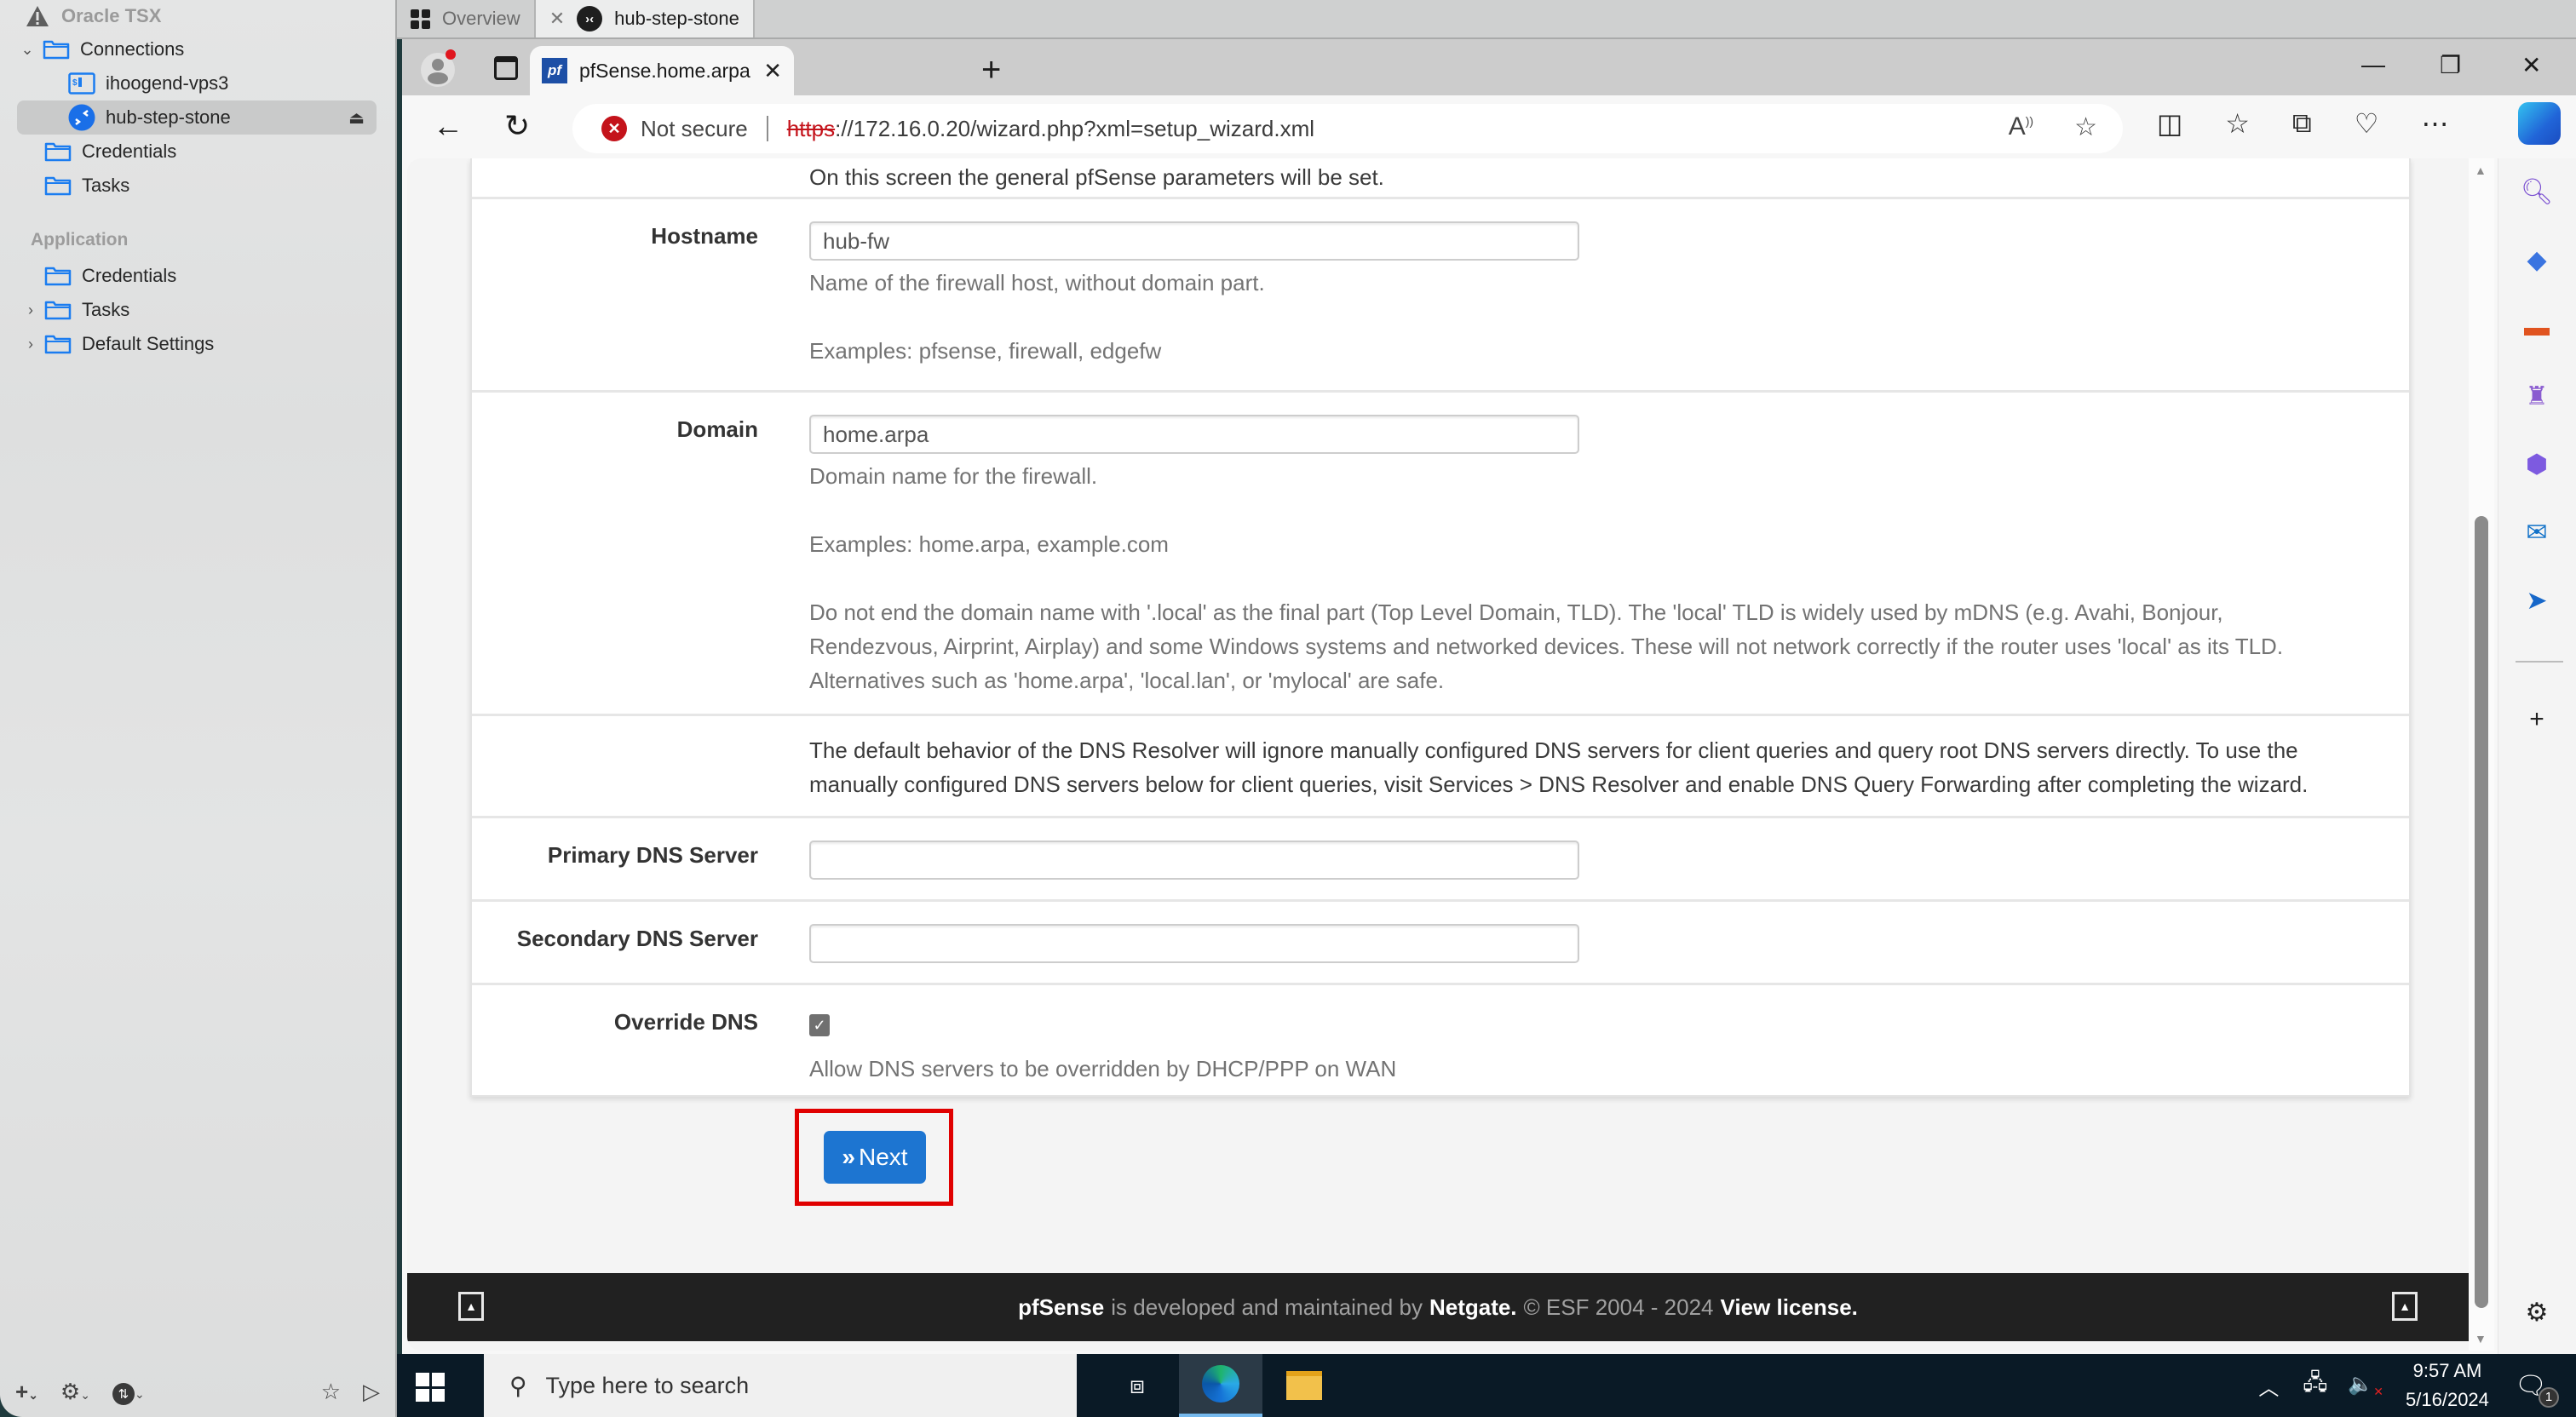 Image resolution: width=2576 pixels, height=1417 pixels. What do you see at coordinates (2315, 1385) in the screenshot?
I see `network-icon: 🖧` at bounding box center [2315, 1385].